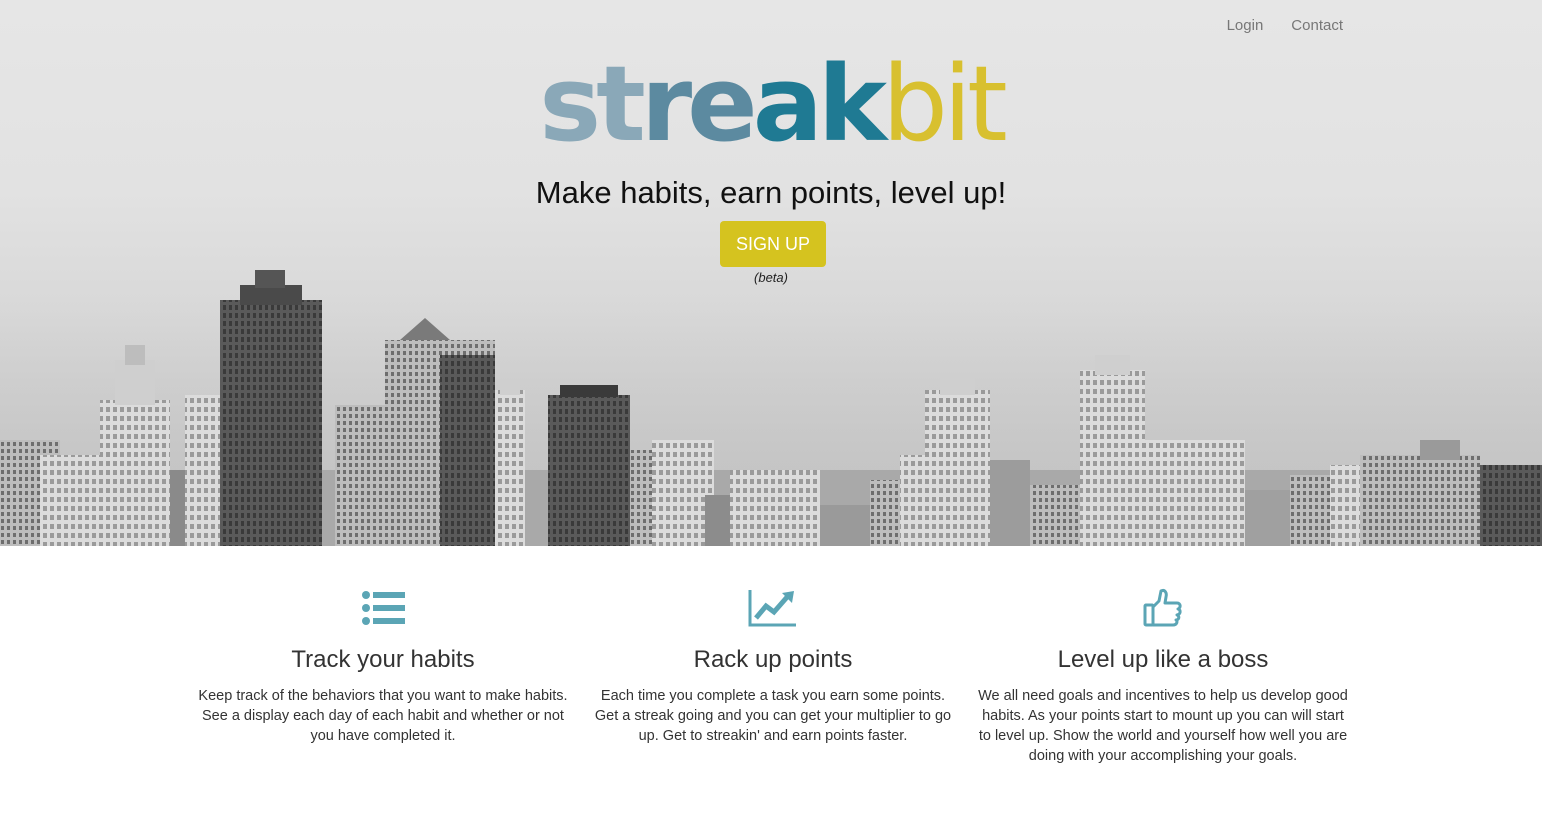  I want to click on login-link: Login, so click(1245, 25).